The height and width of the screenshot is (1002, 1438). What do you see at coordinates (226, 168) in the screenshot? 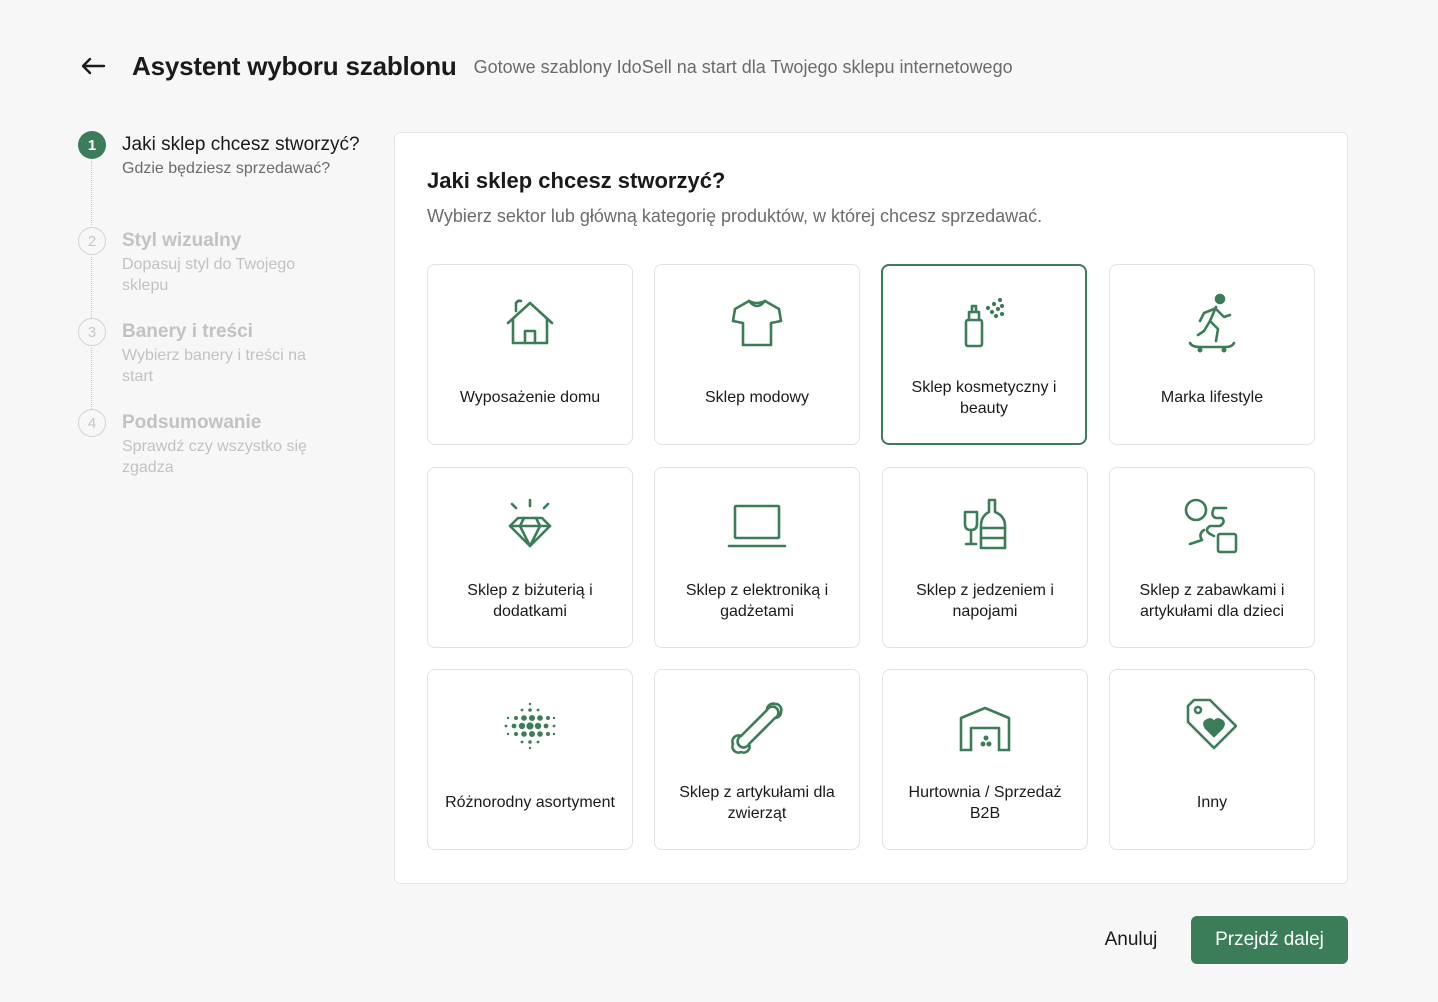
I see `step-description: Gdzie będziesz sprzedawać?` at bounding box center [226, 168].